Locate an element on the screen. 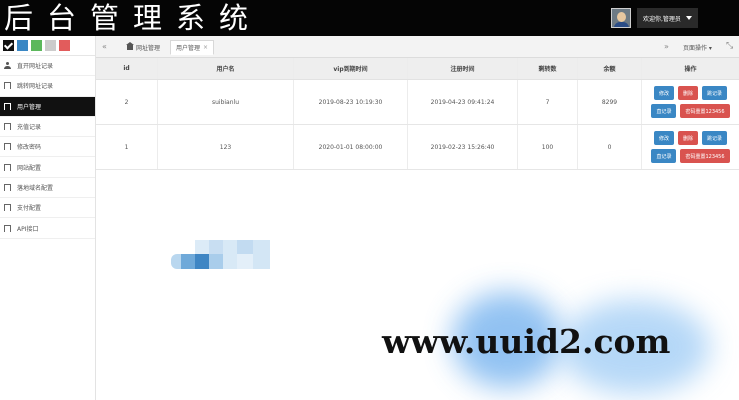 The image size is (739, 400). column-header-id: id is located at coordinates (127, 68).